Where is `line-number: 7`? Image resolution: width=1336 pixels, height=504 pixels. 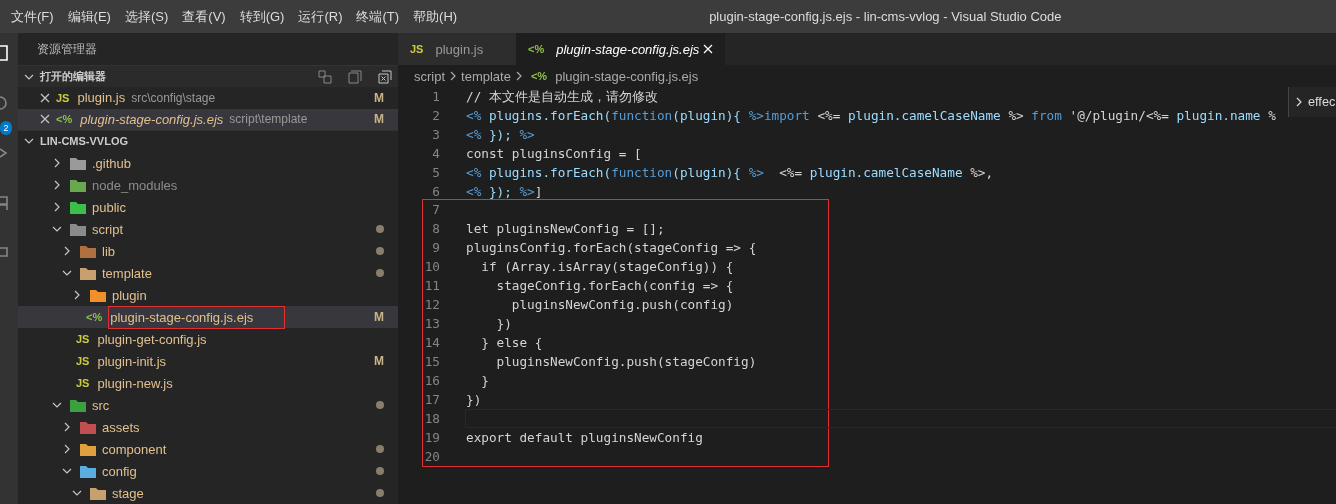
line-number: 7 is located at coordinates (435, 210).